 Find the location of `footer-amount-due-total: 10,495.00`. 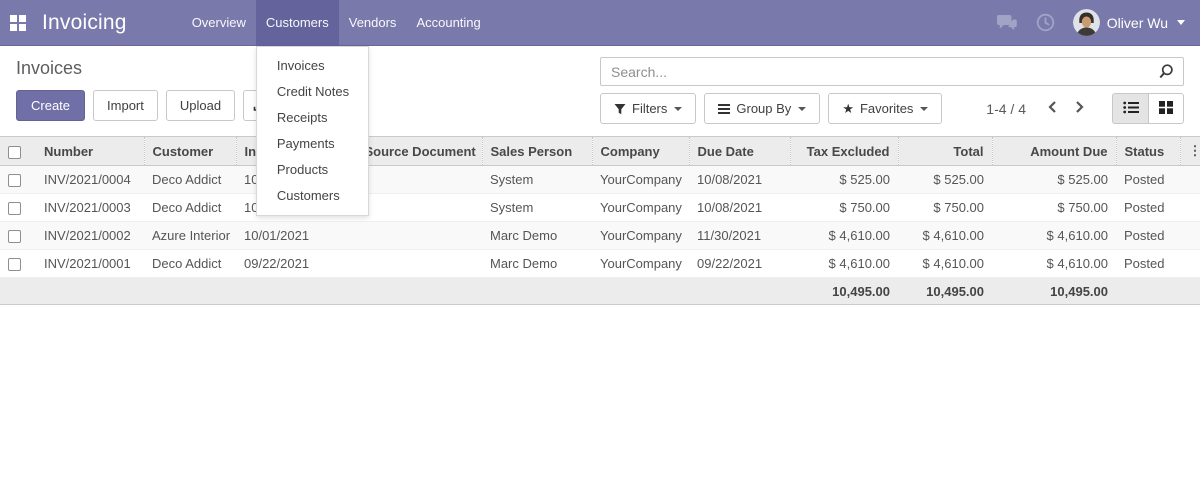

footer-amount-due-total: 10,495.00 is located at coordinates (1054, 291).